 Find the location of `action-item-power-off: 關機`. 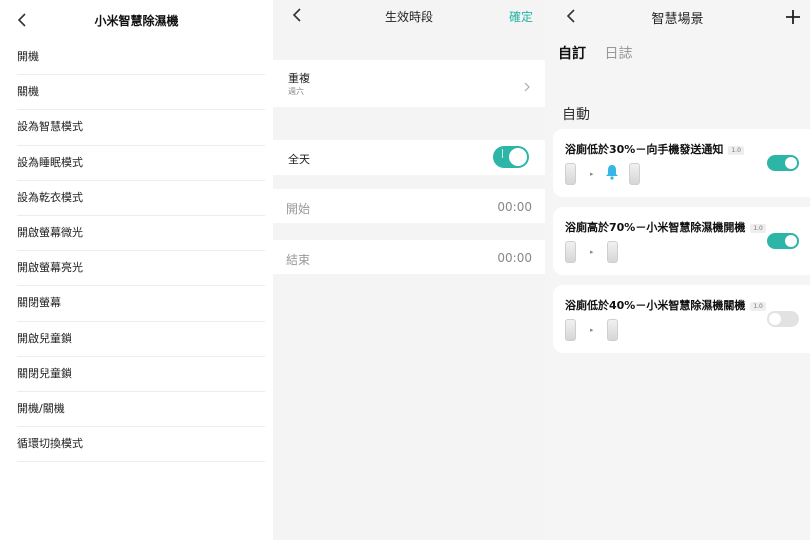

action-item-power-off: 關機 is located at coordinates (141, 93).